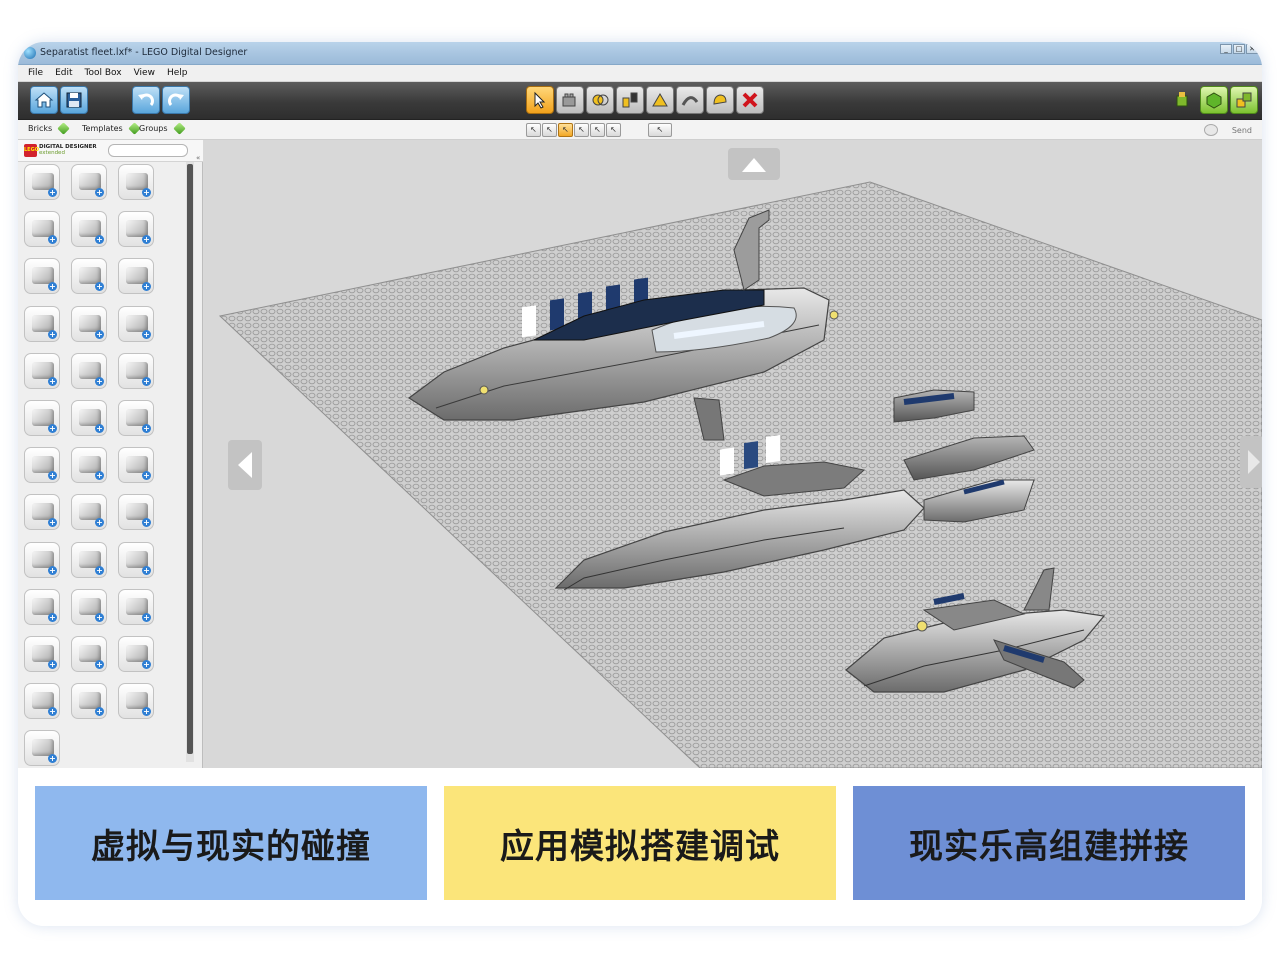  What do you see at coordinates (63, 73) in the screenshot?
I see `menu-edit: Edit` at bounding box center [63, 73].